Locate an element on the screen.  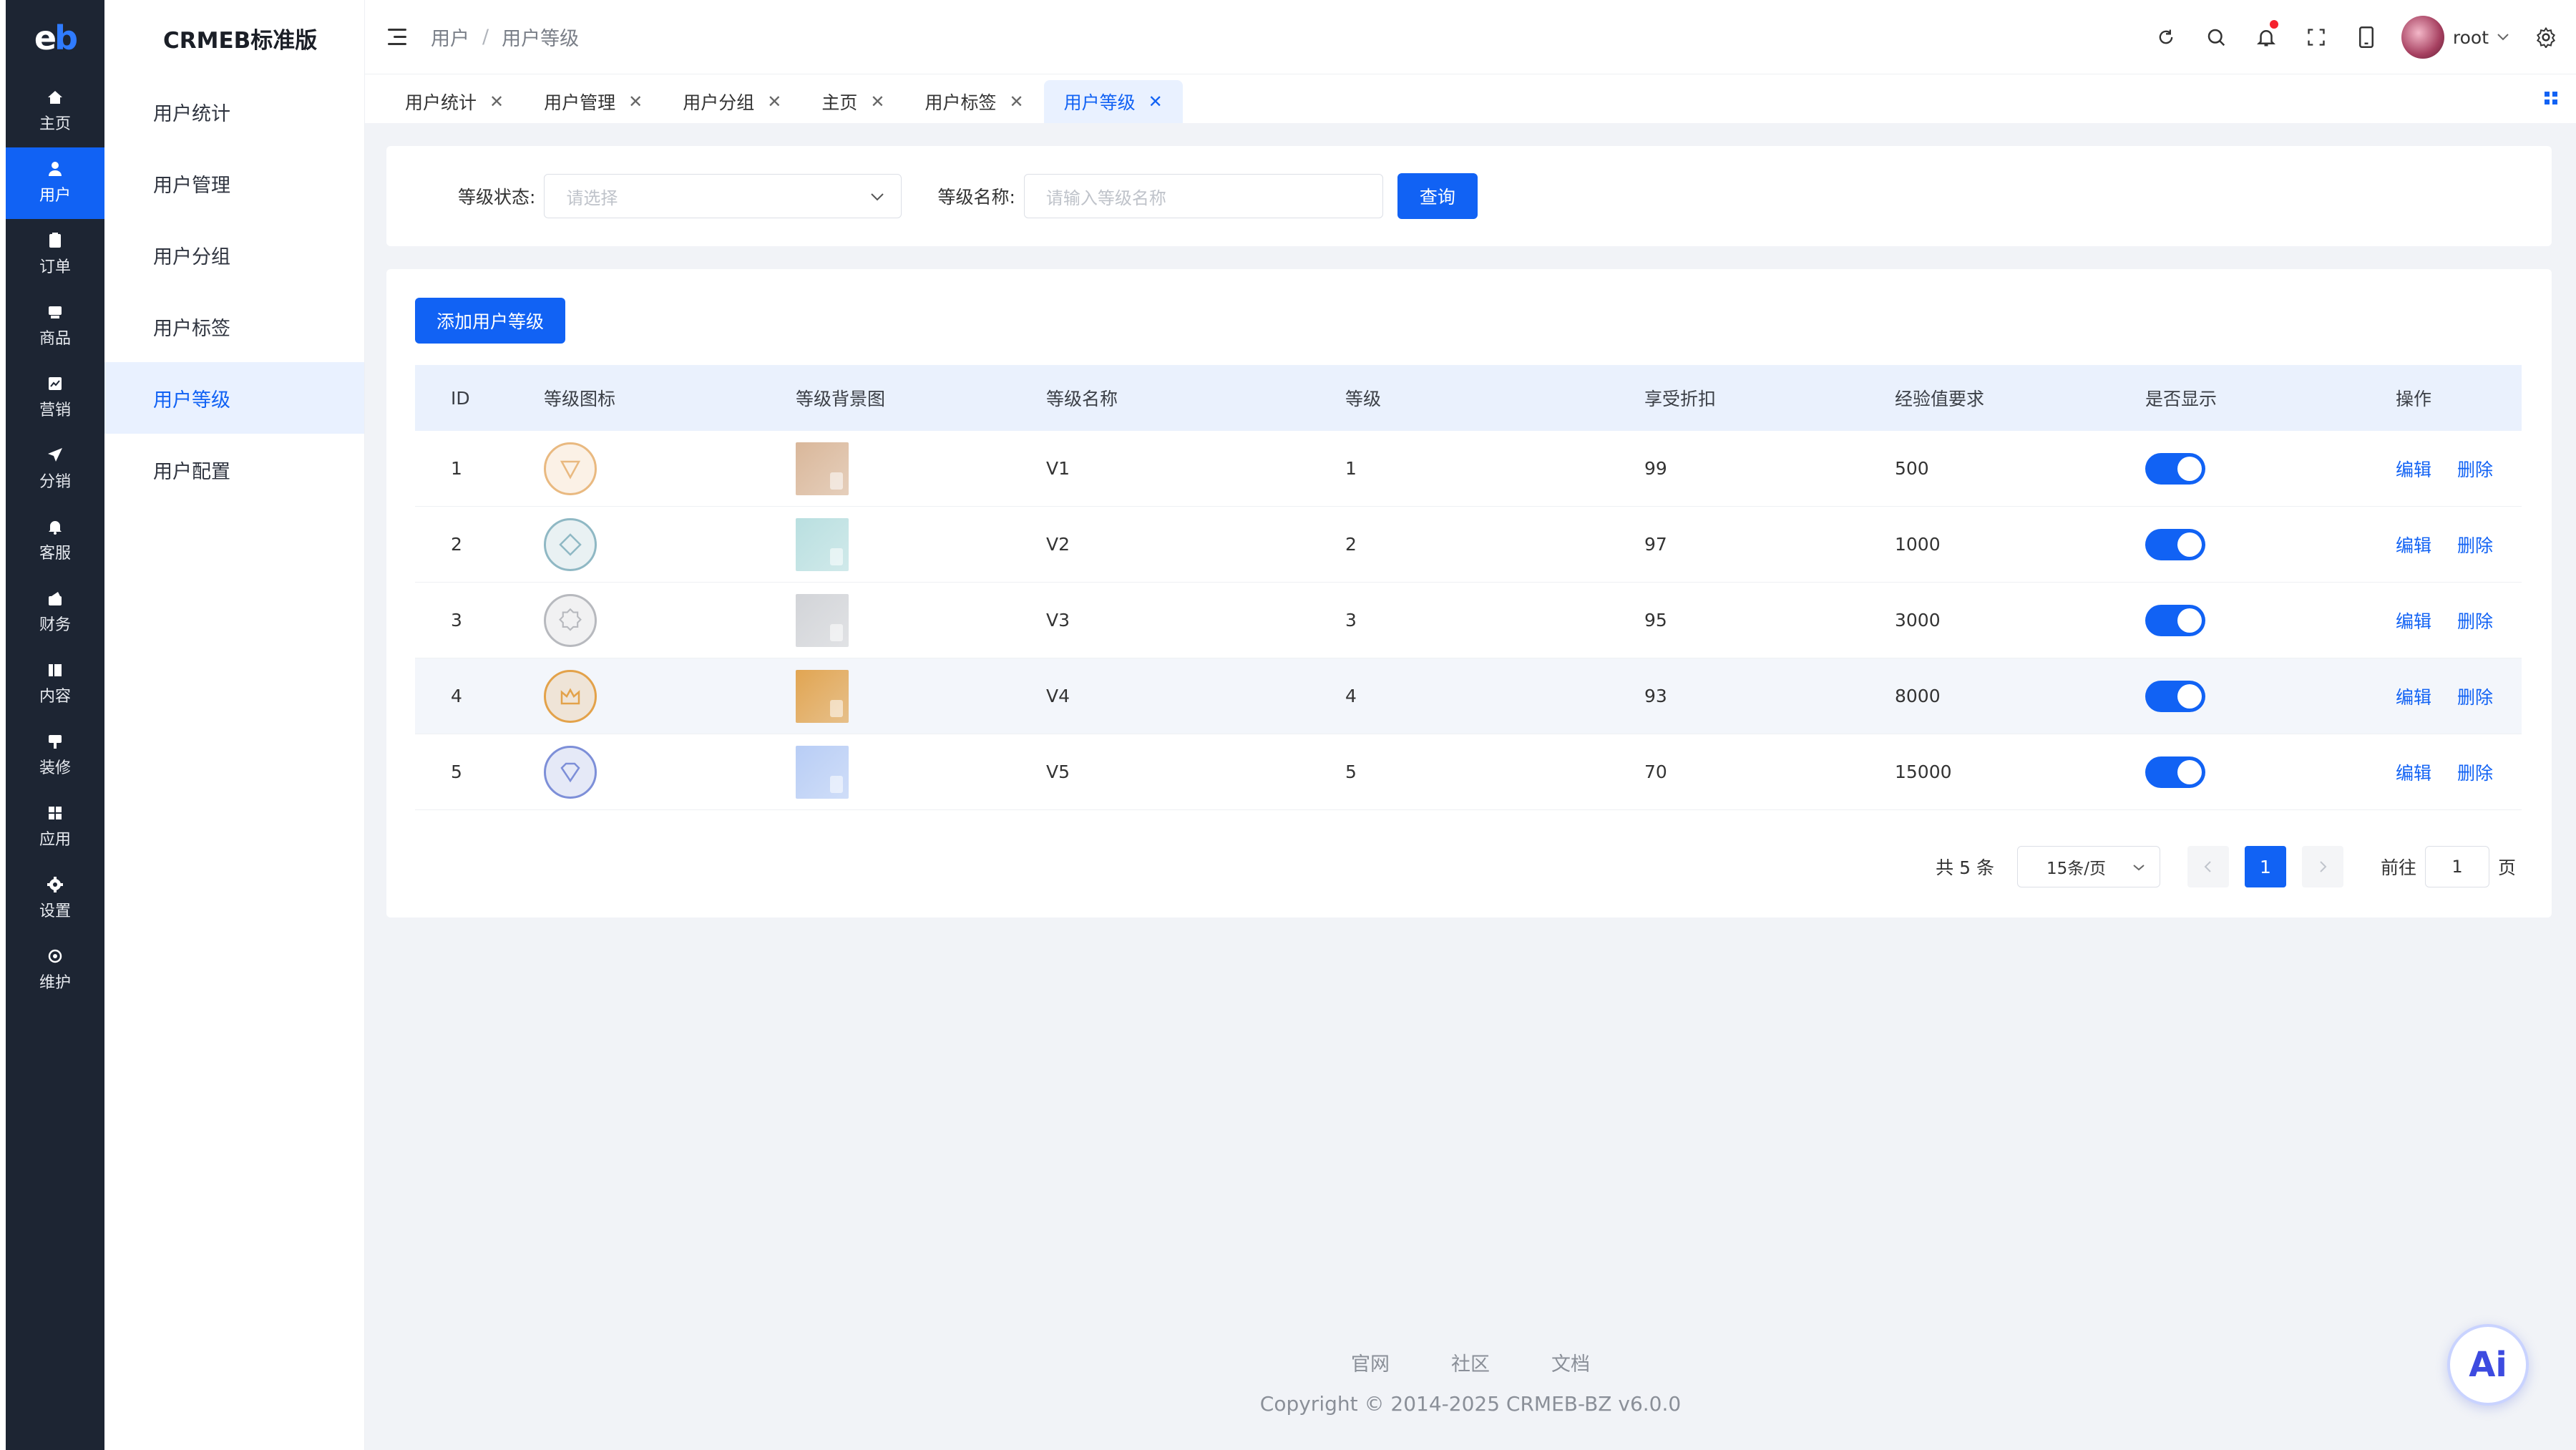
col-id: ID is located at coordinates (460, 398).